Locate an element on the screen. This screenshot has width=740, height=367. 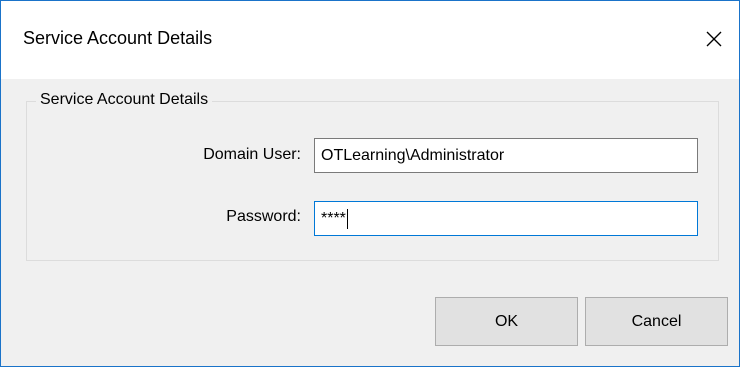
dialog-title: Service Account Details is located at coordinates (118, 38).